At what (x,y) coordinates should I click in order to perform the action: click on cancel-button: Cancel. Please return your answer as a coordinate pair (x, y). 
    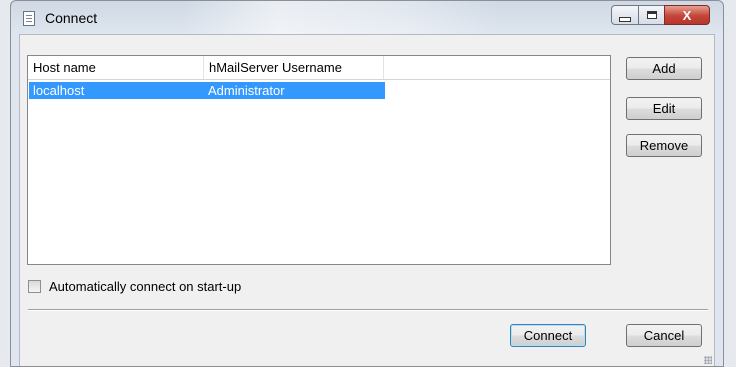
    Looking at the image, I should click on (664, 335).